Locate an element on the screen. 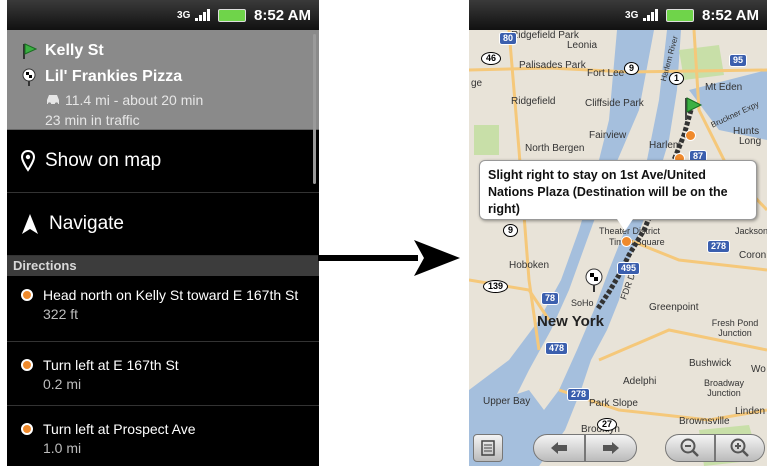  route-destination: Lil' Frankies Pizza is located at coordinates (114, 76).